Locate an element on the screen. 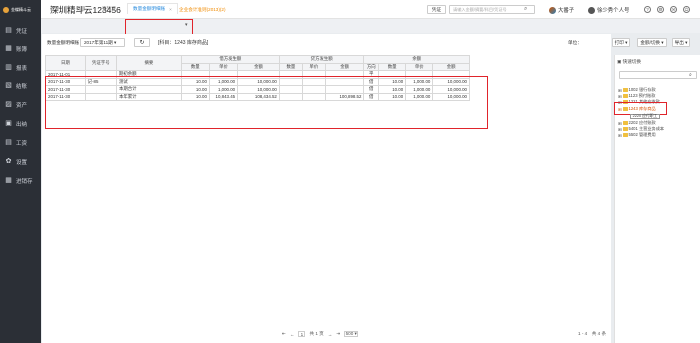 This screenshot has height=343, width=700. cashier-icon: ▣ is located at coordinates (8, 123).